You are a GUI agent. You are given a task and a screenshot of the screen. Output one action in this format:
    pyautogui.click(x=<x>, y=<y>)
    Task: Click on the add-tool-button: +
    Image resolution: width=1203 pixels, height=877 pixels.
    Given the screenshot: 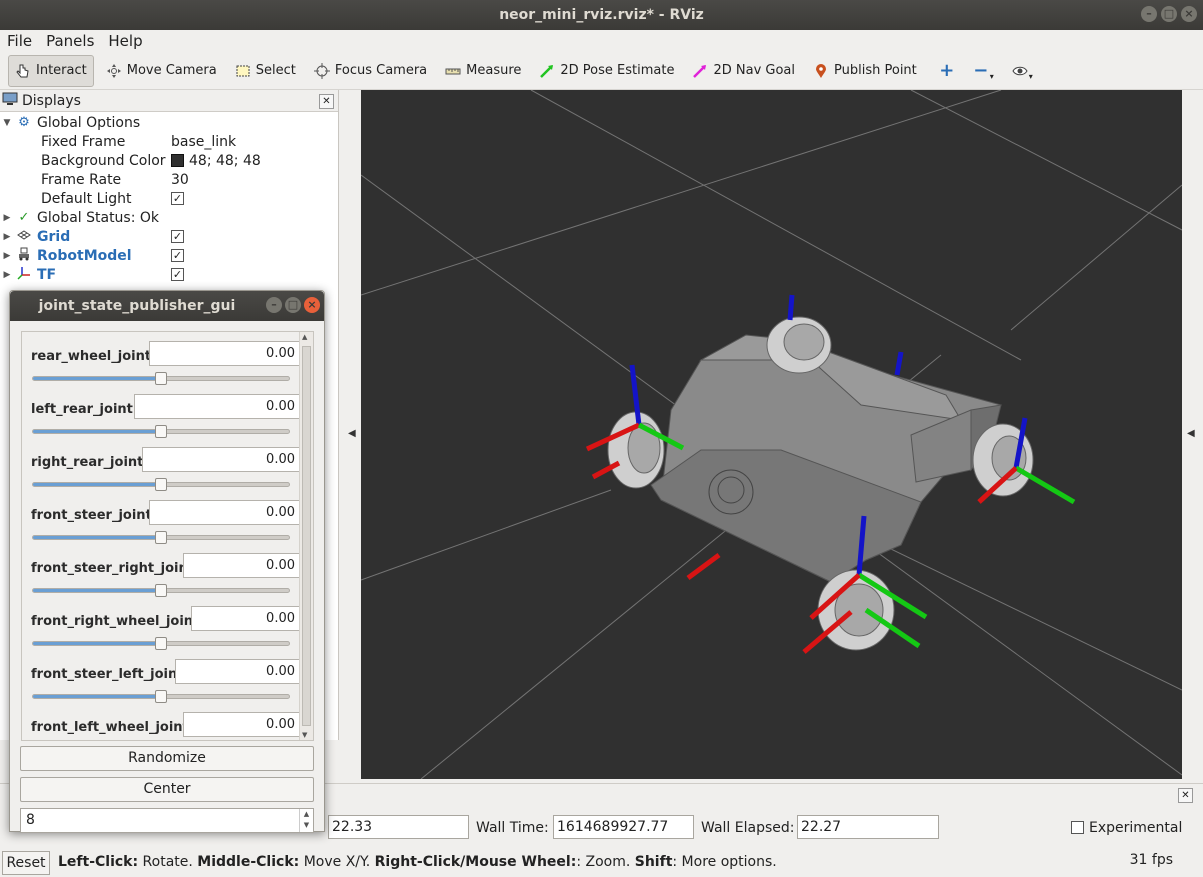 What is the action you would take?
    pyautogui.click(x=947, y=71)
    